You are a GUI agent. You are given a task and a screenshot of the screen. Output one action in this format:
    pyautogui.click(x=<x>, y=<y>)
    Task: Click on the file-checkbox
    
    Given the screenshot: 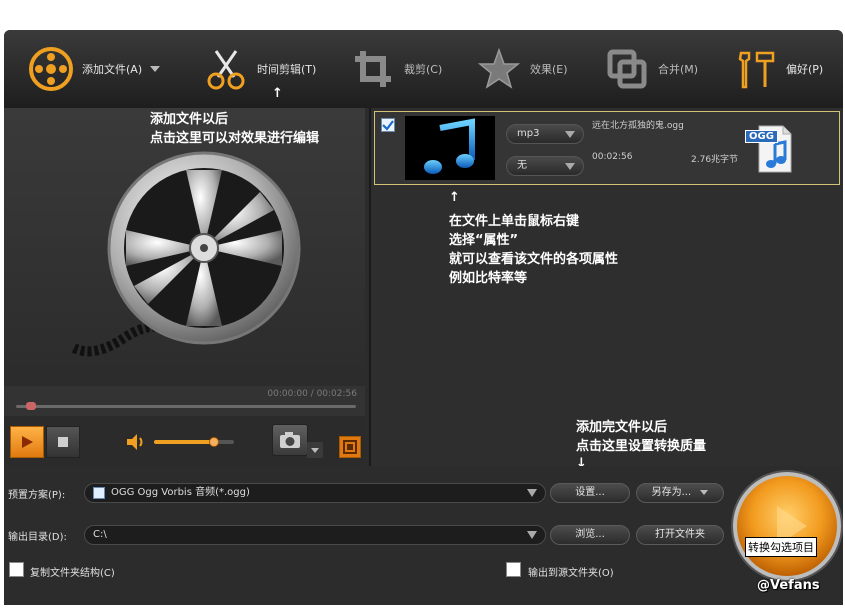 What is the action you would take?
    pyautogui.click(x=388, y=125)
    